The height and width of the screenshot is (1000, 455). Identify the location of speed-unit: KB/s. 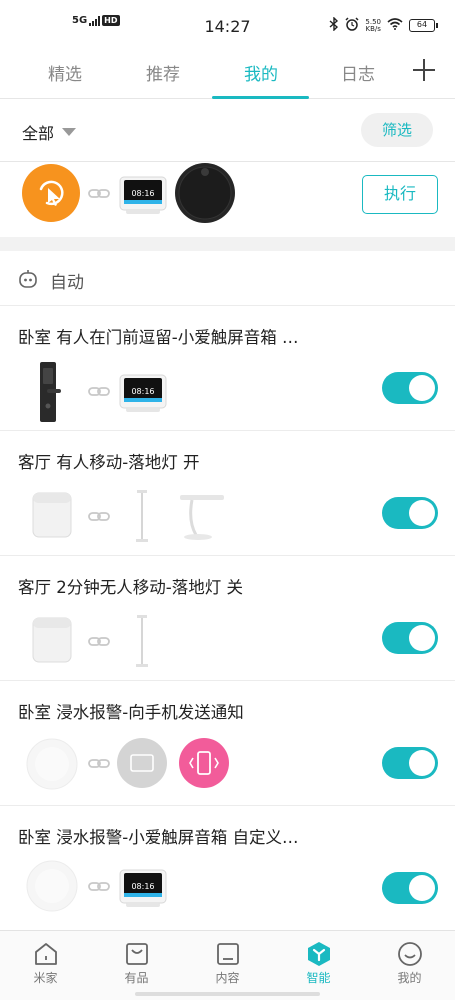
(373, 28).